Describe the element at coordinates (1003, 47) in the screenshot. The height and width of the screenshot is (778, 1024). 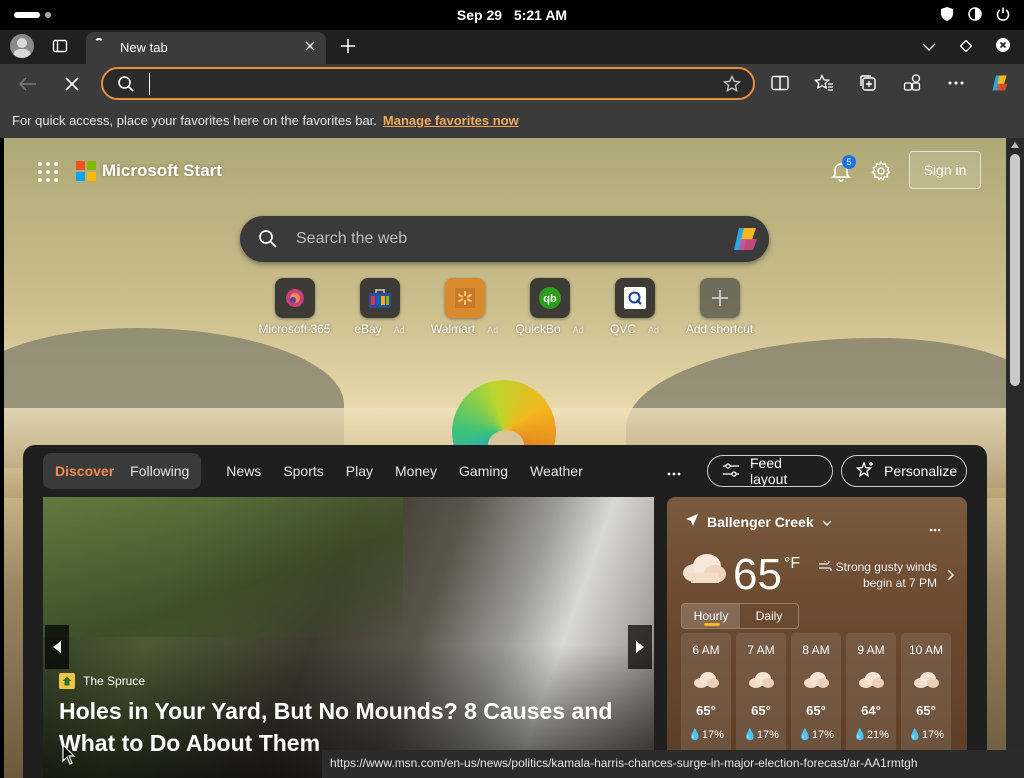
I see `close-window-icon` at that location.